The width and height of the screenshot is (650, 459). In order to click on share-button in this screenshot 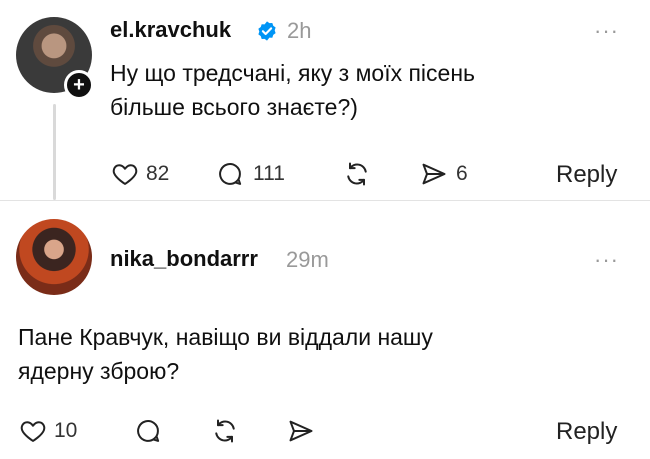, I will do `click(301, 431)`.